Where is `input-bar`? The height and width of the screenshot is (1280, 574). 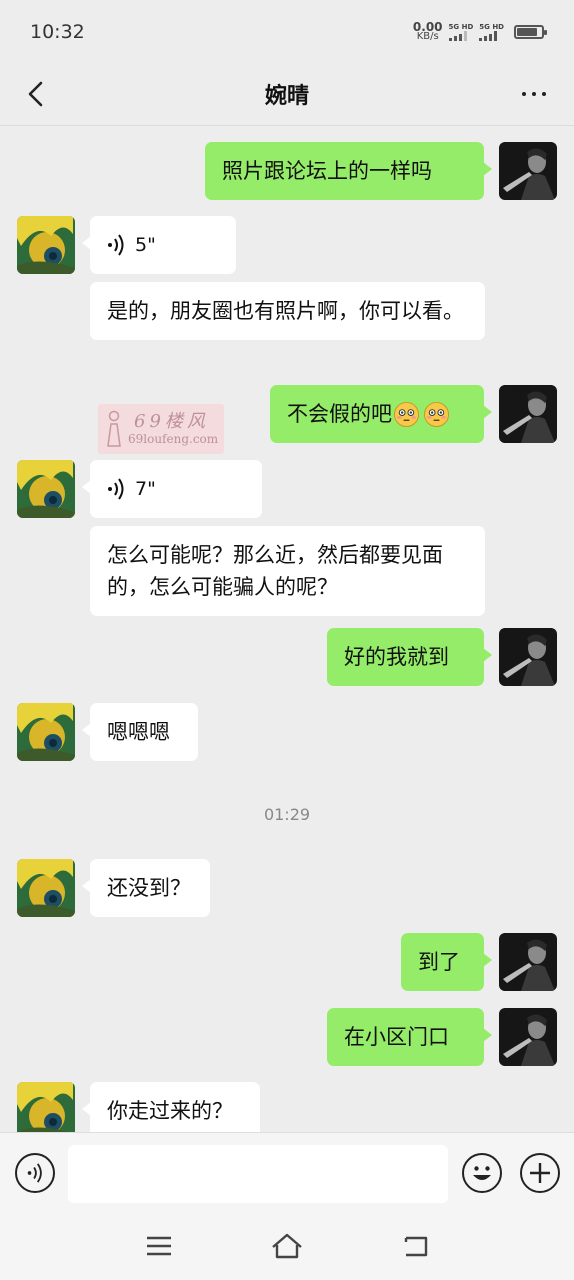 input-bar is located at coordinates (287, 1173).